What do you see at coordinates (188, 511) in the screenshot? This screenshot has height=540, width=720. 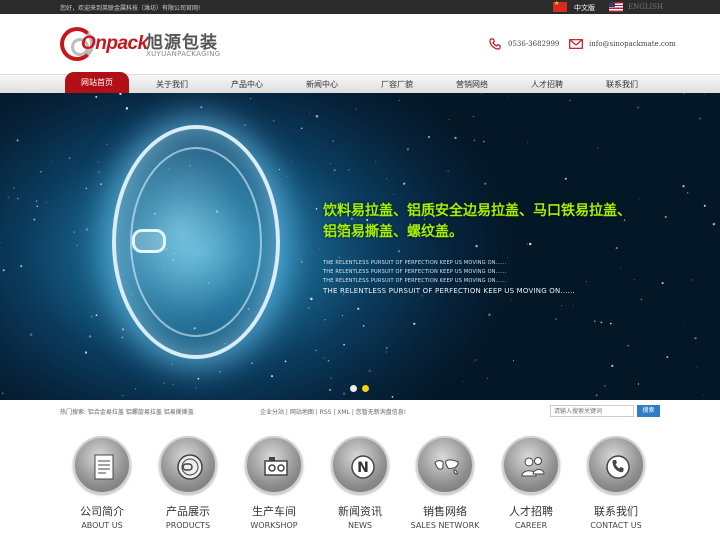 I see `feature-label-cn: 产品展示` at bounding box center [188, 511].